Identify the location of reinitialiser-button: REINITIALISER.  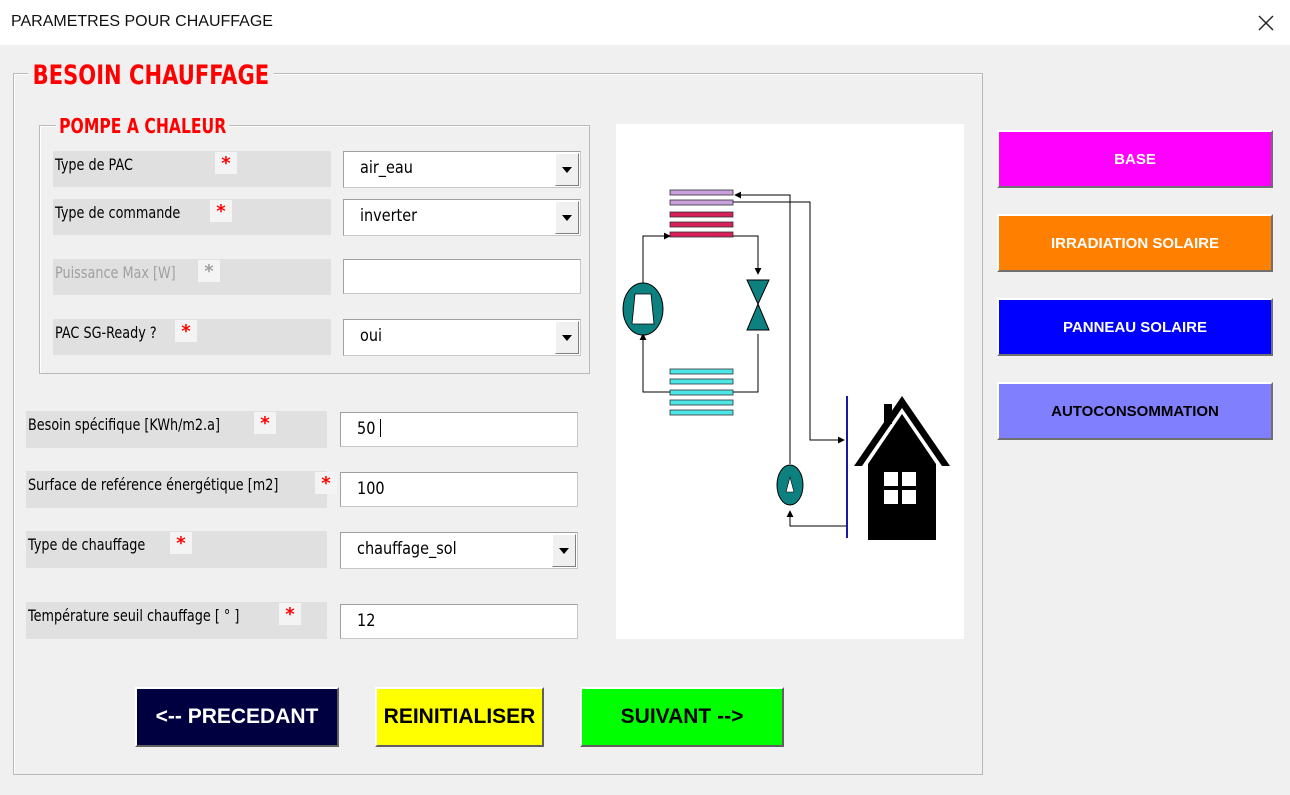
(459, 717).